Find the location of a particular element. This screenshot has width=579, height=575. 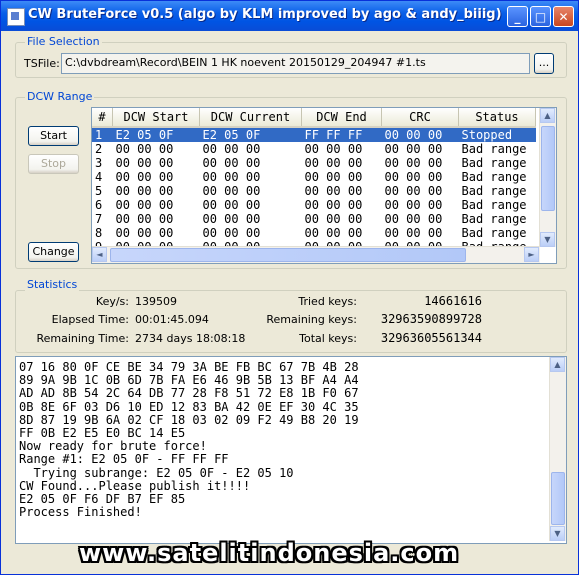

cell-index: 3 is located at coordinates (99, 163).